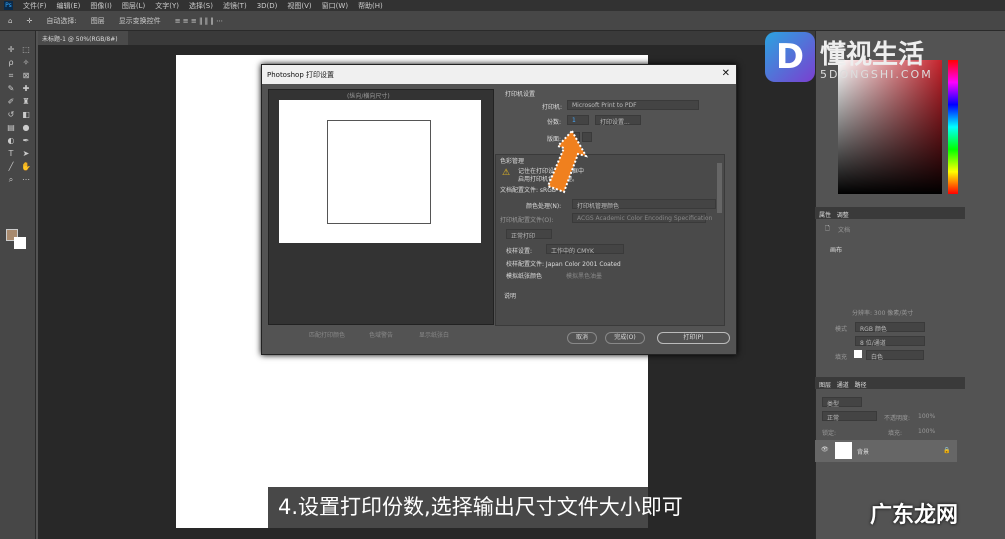  What do you see at coordinates (235, 6) in the screenshot?
I see `menu-filter: 滤镜(T)` at bounding box center [235, 6].